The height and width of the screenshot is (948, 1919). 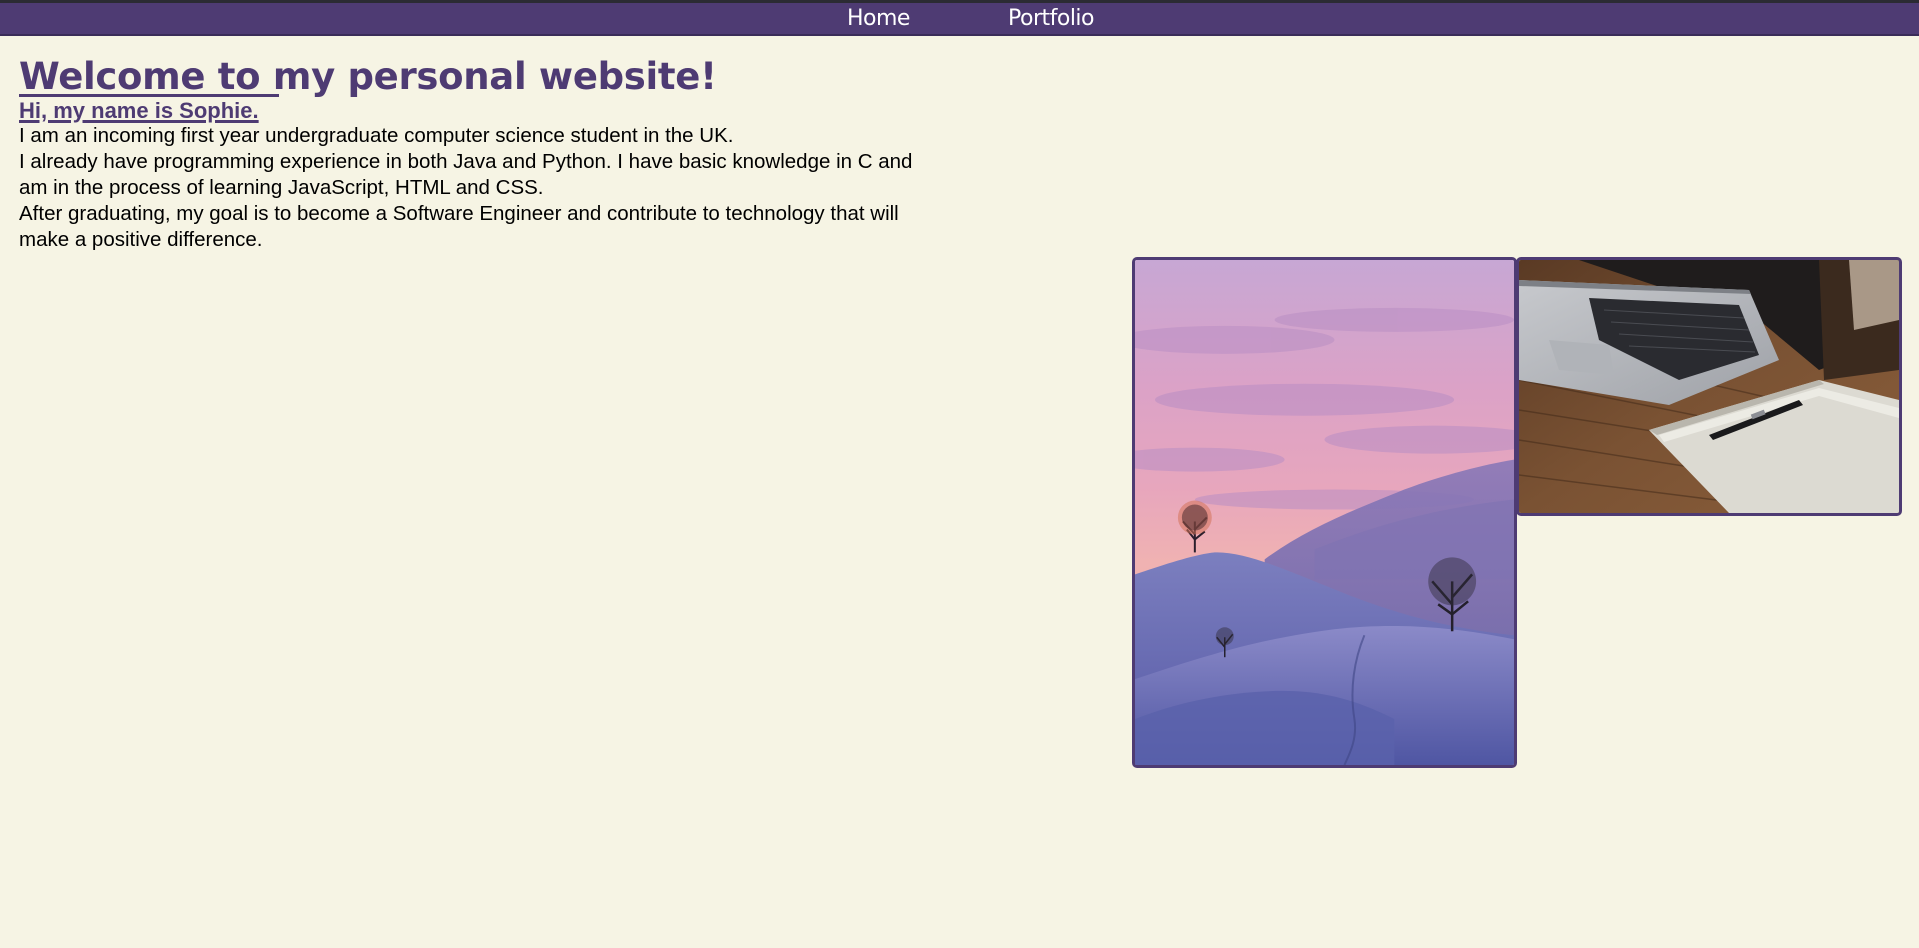 I want to click on page-subtitle: Hi, my name is Sophie., so click(x=139, y=110).